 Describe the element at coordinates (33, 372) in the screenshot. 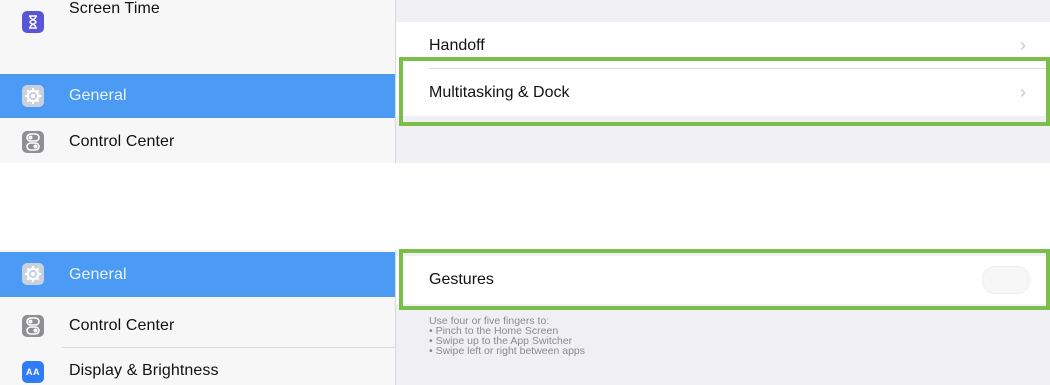

I see `display-brightness-icon: AA` at that location.